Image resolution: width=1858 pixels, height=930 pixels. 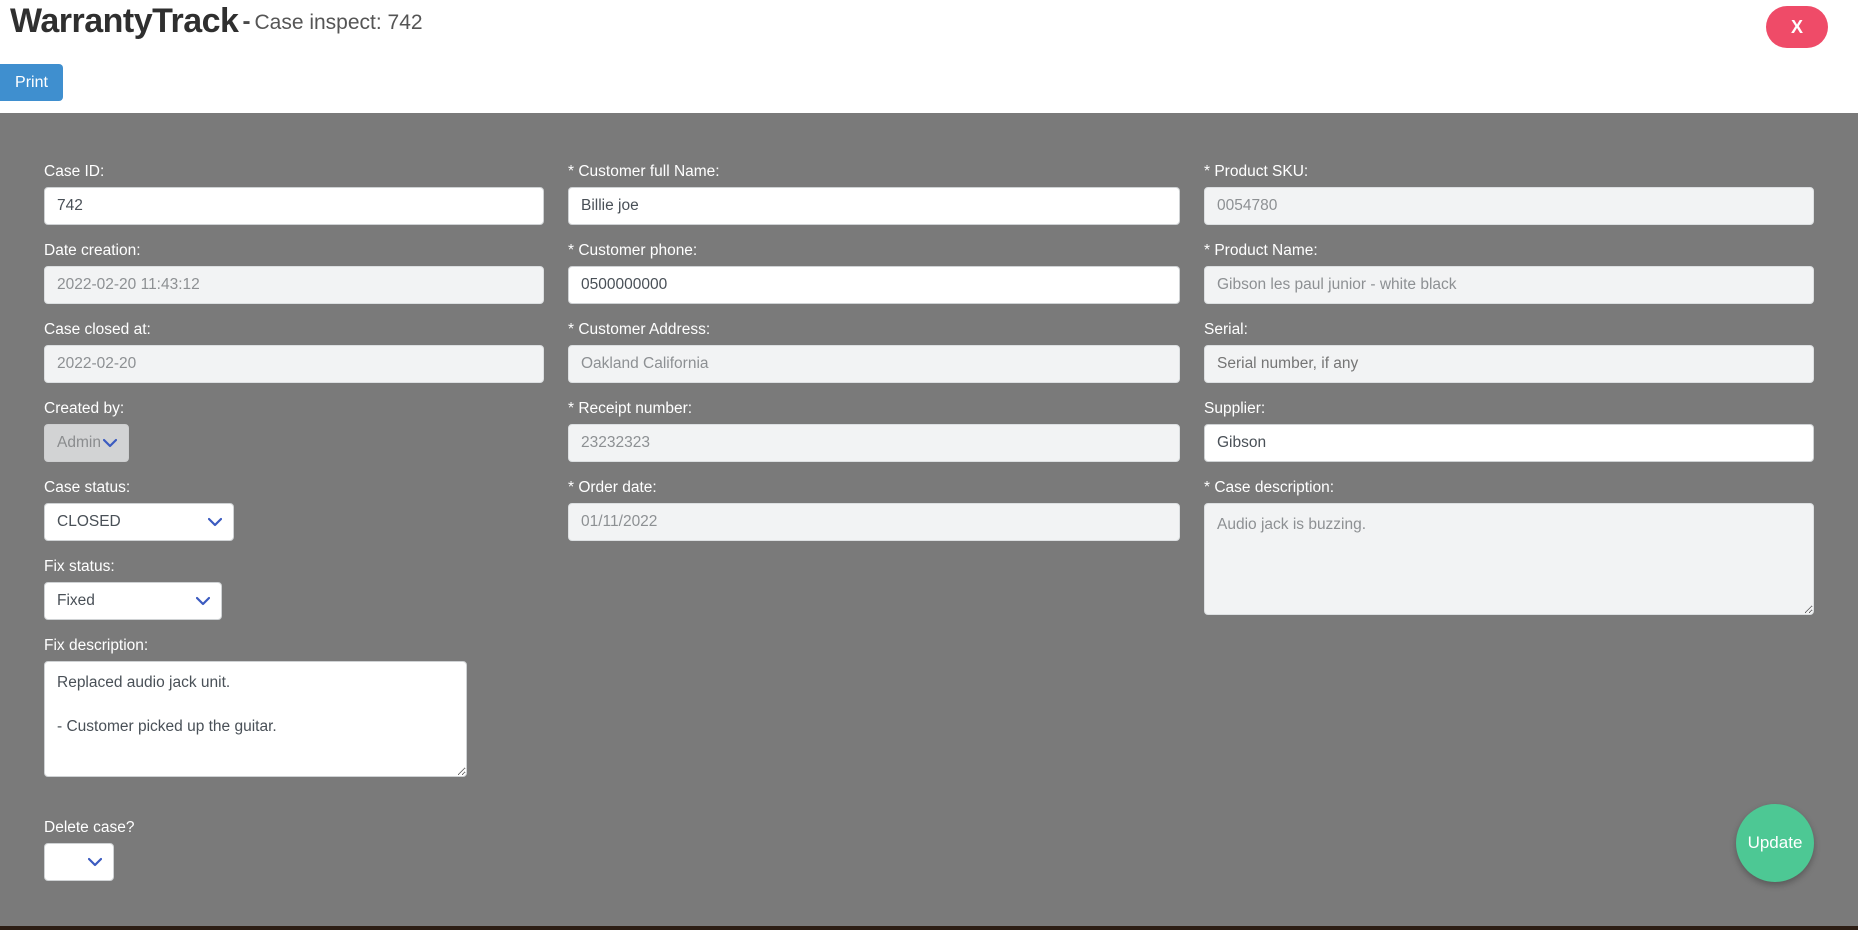 What do you see at coordinates (1226, 329) in the screenshot?
I see `serial-label: Serial:` at bounding box center [1226, 329].